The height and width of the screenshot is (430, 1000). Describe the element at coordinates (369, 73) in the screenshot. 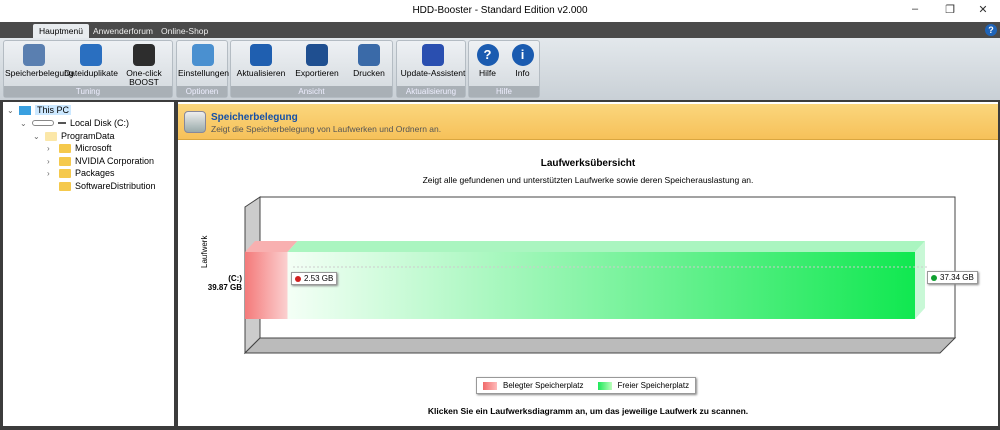

I see `button-label: Drucken` at that location.